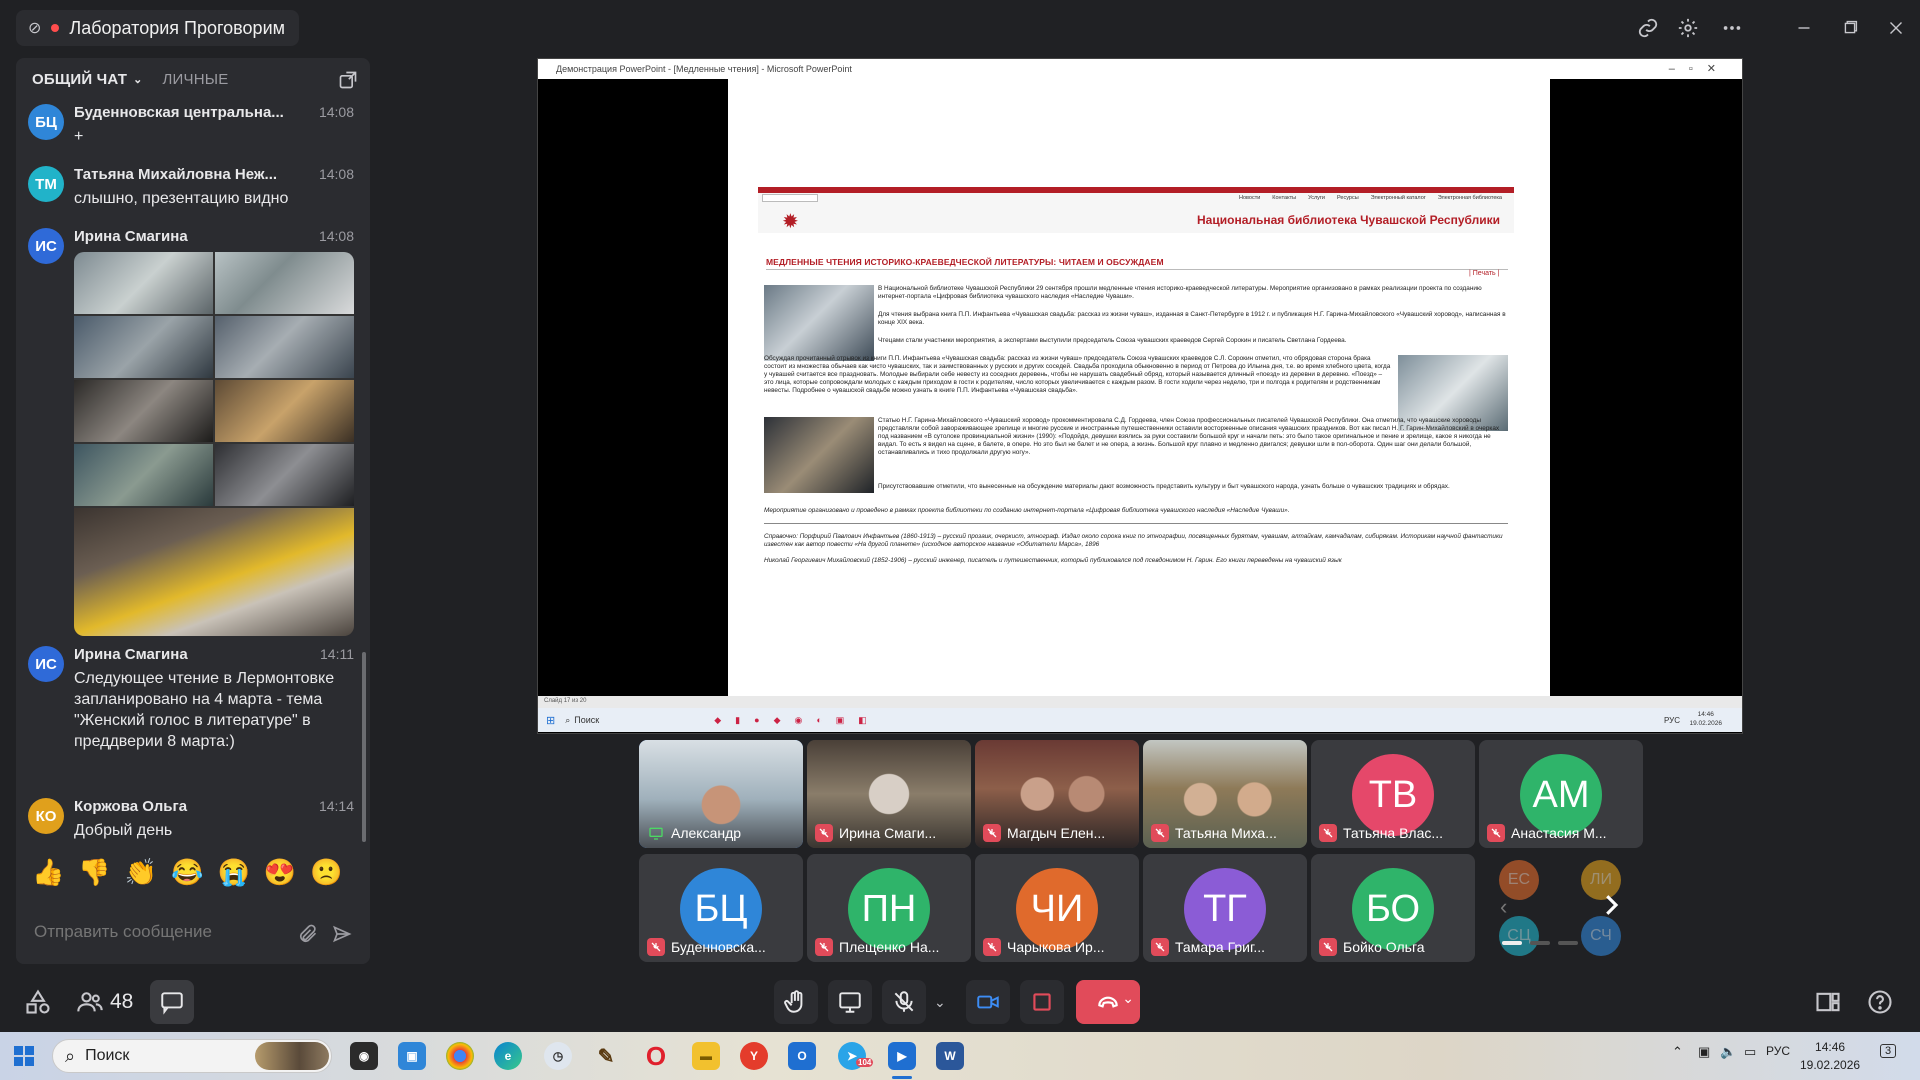 The height and width of the screenshot is (1080, 1920). What do you see at coordinates (508, 1056) in the screenshot?
I see `edge-icon: e` at bounding box center [508, 1056].